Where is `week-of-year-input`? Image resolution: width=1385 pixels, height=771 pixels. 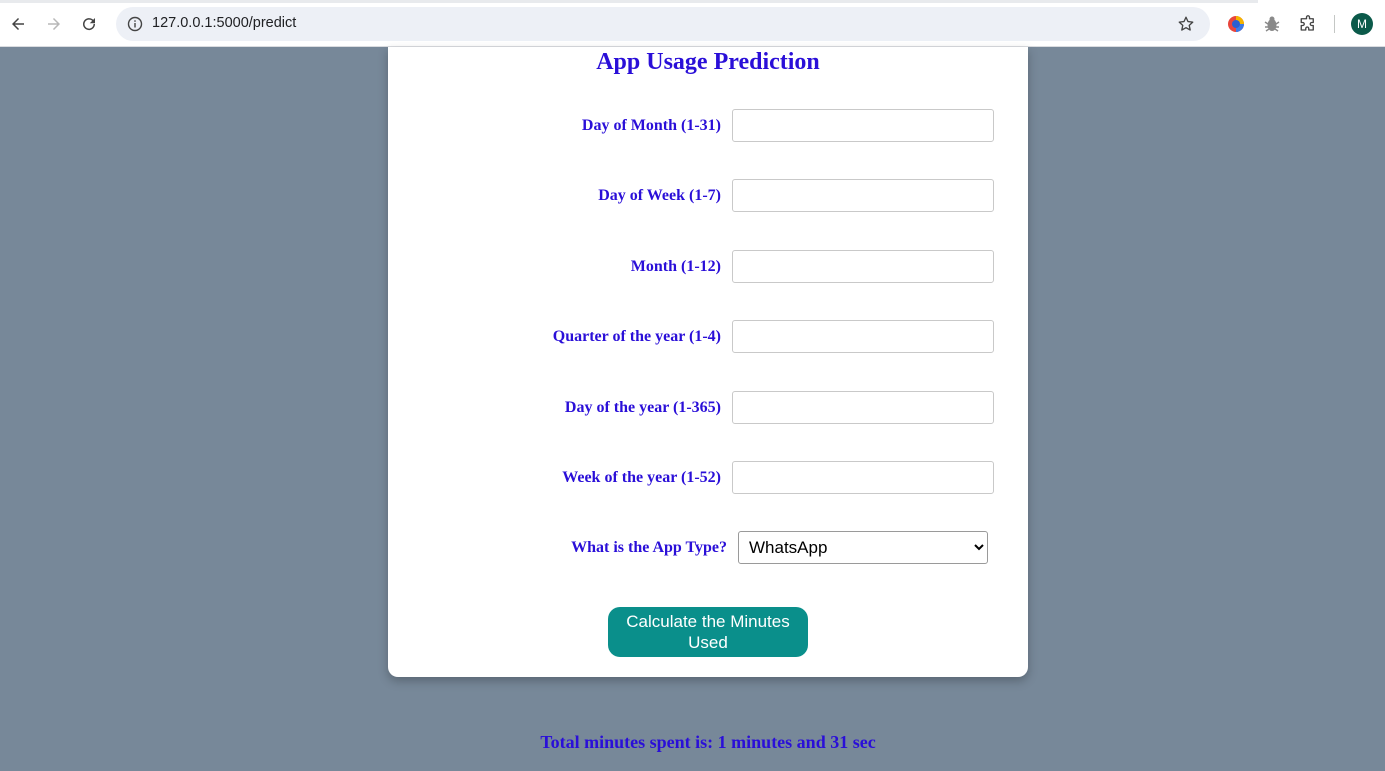 week-of-year-input is located at coordinates (863, 477).